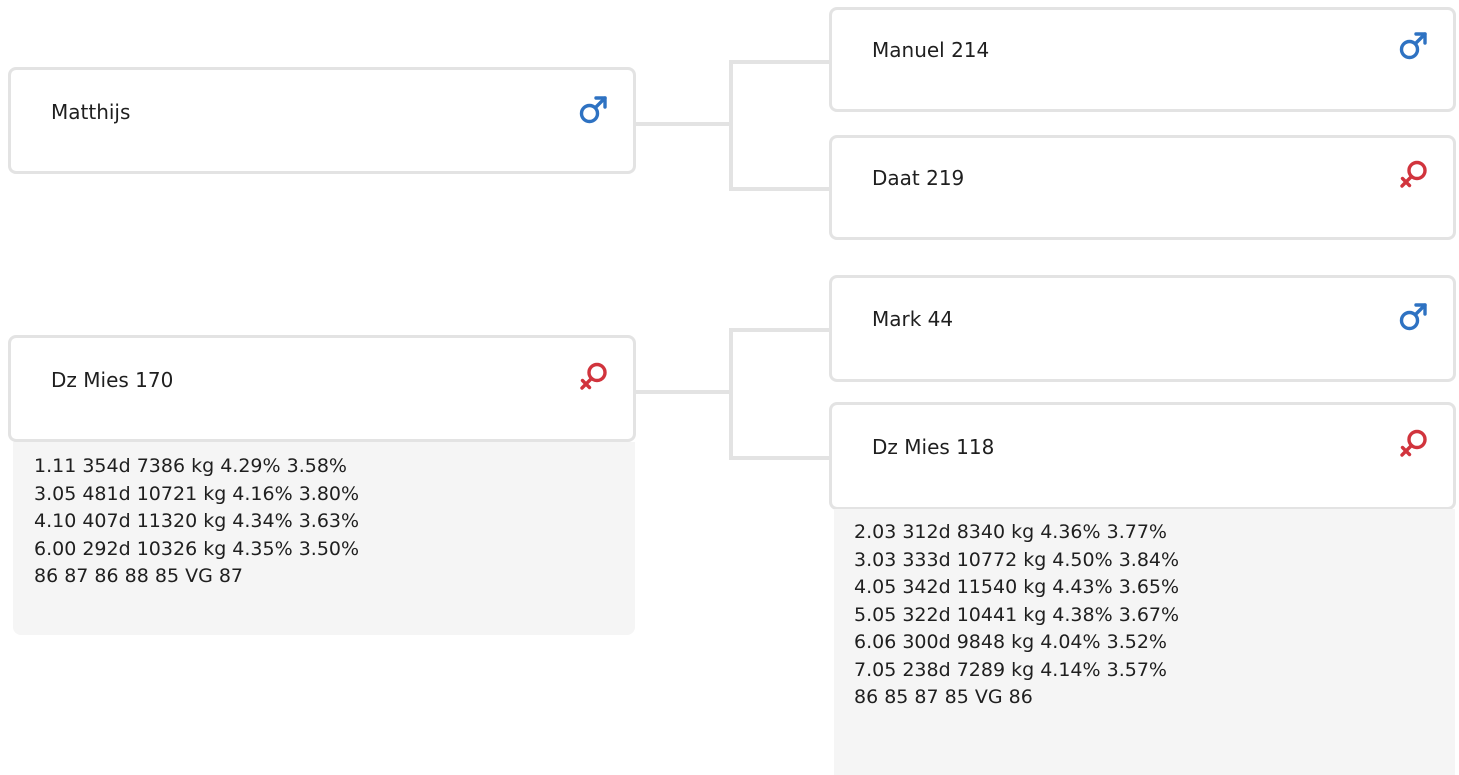  What do you see at coordinates (322, 388) in the screenshot?
I see `animal-card-dz-mies-170: Dz Mies 170` at bounding box center [322, 388].